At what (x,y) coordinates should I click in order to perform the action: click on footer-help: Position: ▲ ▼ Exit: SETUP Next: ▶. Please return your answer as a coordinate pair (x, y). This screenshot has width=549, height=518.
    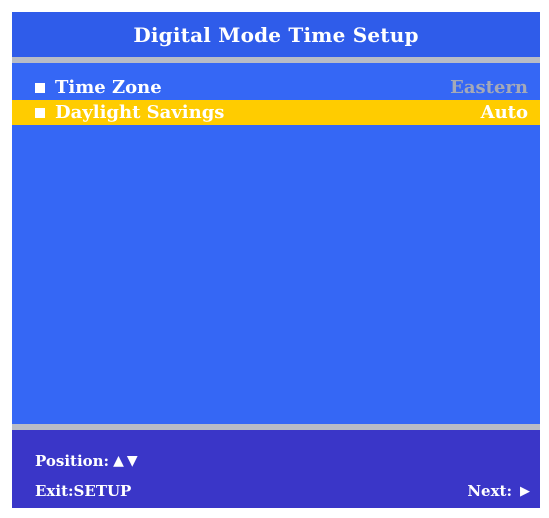
    Looking at the image, I should click on (276, 469).